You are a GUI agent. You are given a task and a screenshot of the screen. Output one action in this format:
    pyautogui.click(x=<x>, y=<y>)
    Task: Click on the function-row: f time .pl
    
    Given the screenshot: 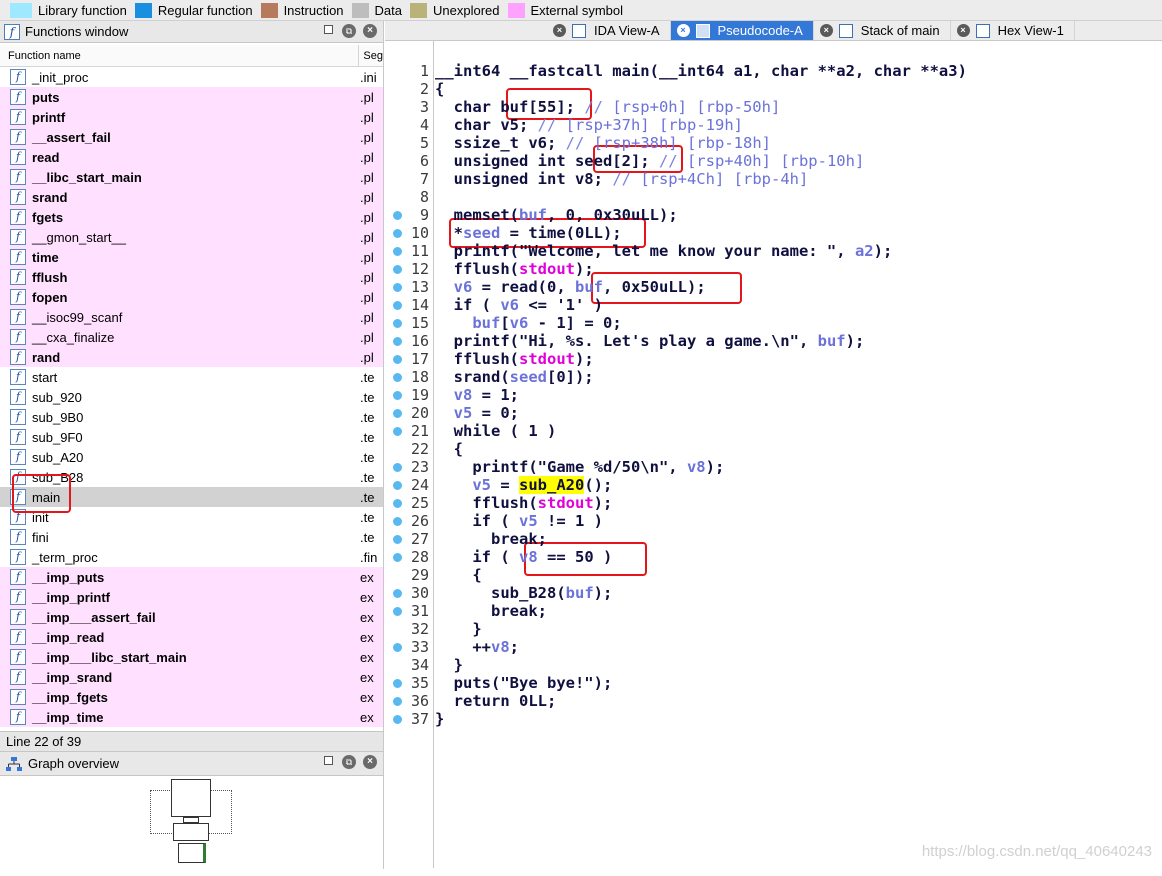 What is the action you would take?
    pyautogui.click(x=191, y=257)
    